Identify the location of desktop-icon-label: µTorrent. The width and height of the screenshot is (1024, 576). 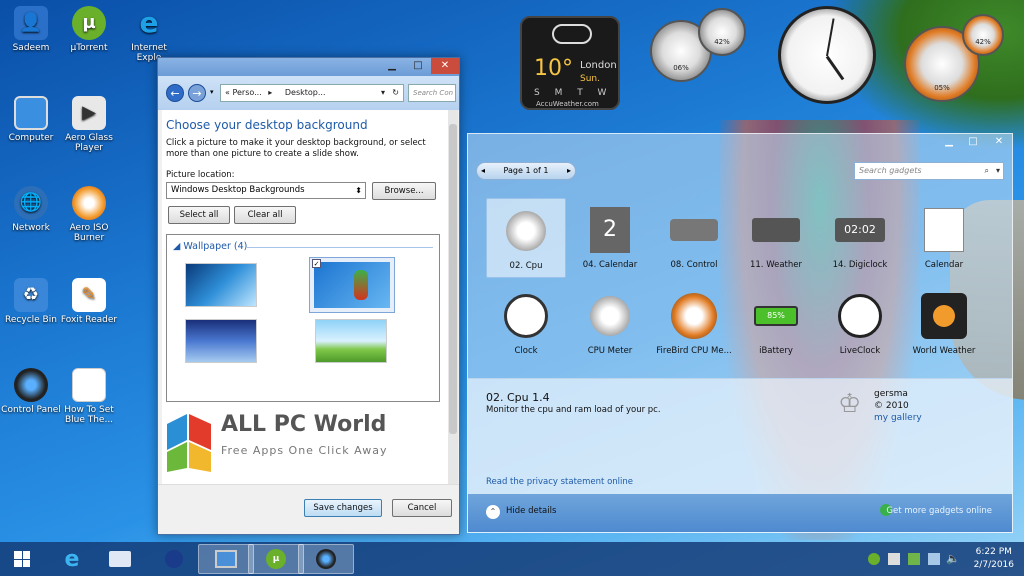
(88, 48).